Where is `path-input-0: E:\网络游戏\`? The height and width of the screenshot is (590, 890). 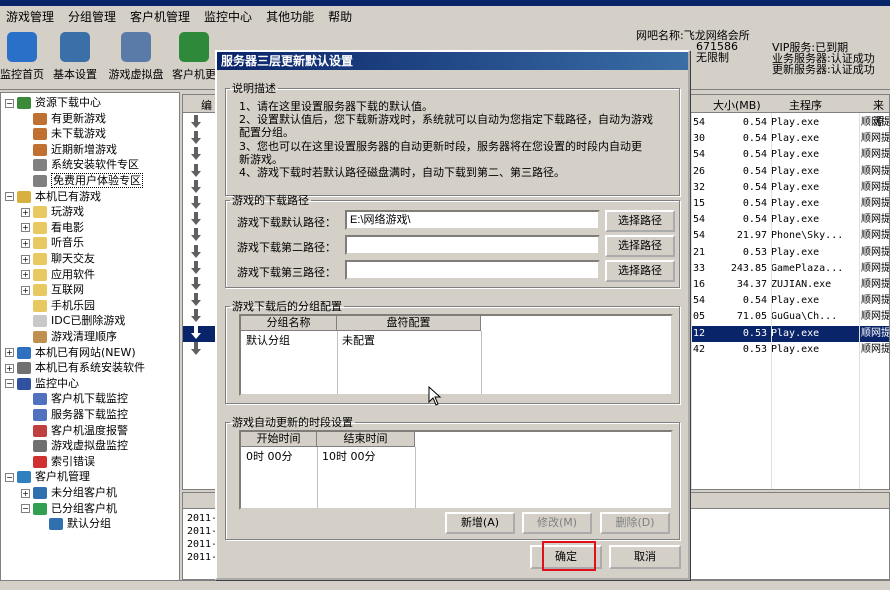 path-input-0: E:\网络游戏\ is located at coordinates (472, 220).